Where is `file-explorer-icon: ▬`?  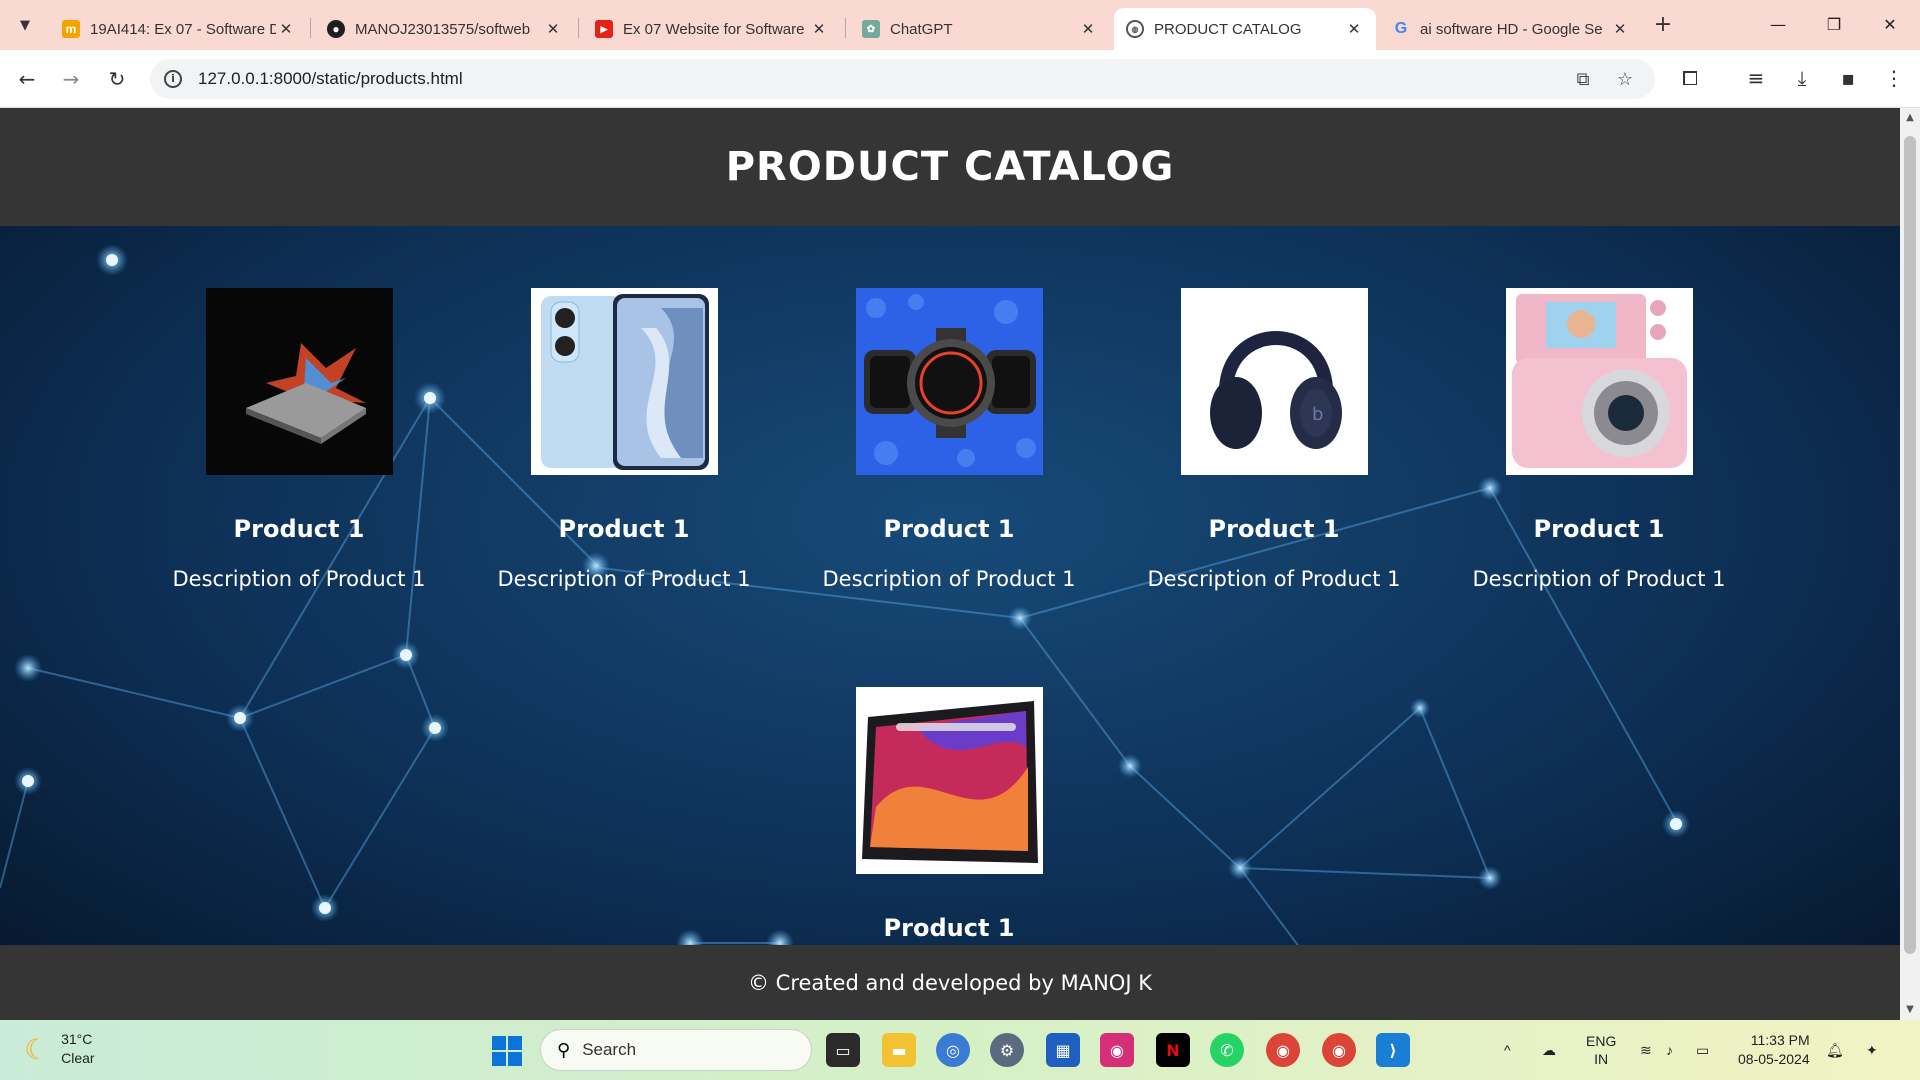
file-explorer-icon: ▬ is located at coordinates (899, 1050).